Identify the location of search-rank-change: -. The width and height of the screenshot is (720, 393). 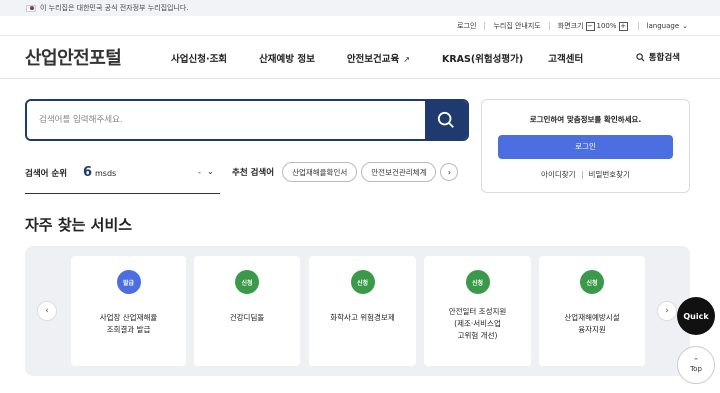
(199, 172).